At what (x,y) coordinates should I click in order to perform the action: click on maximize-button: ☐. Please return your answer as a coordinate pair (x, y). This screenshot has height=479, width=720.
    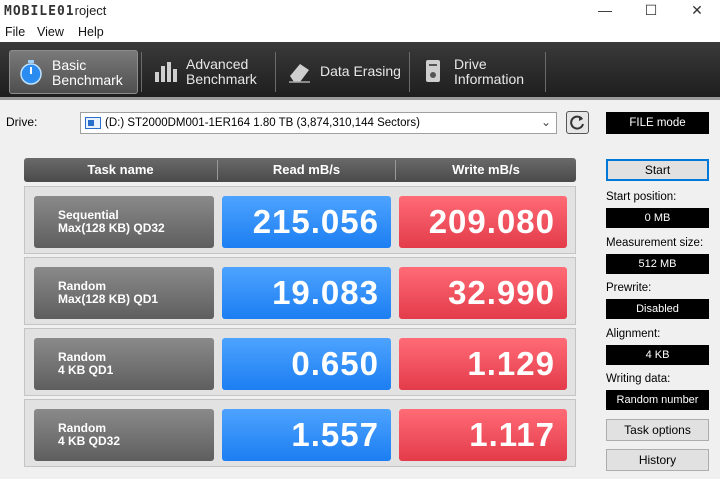
    Looking at the image, I should click on (651, 11).